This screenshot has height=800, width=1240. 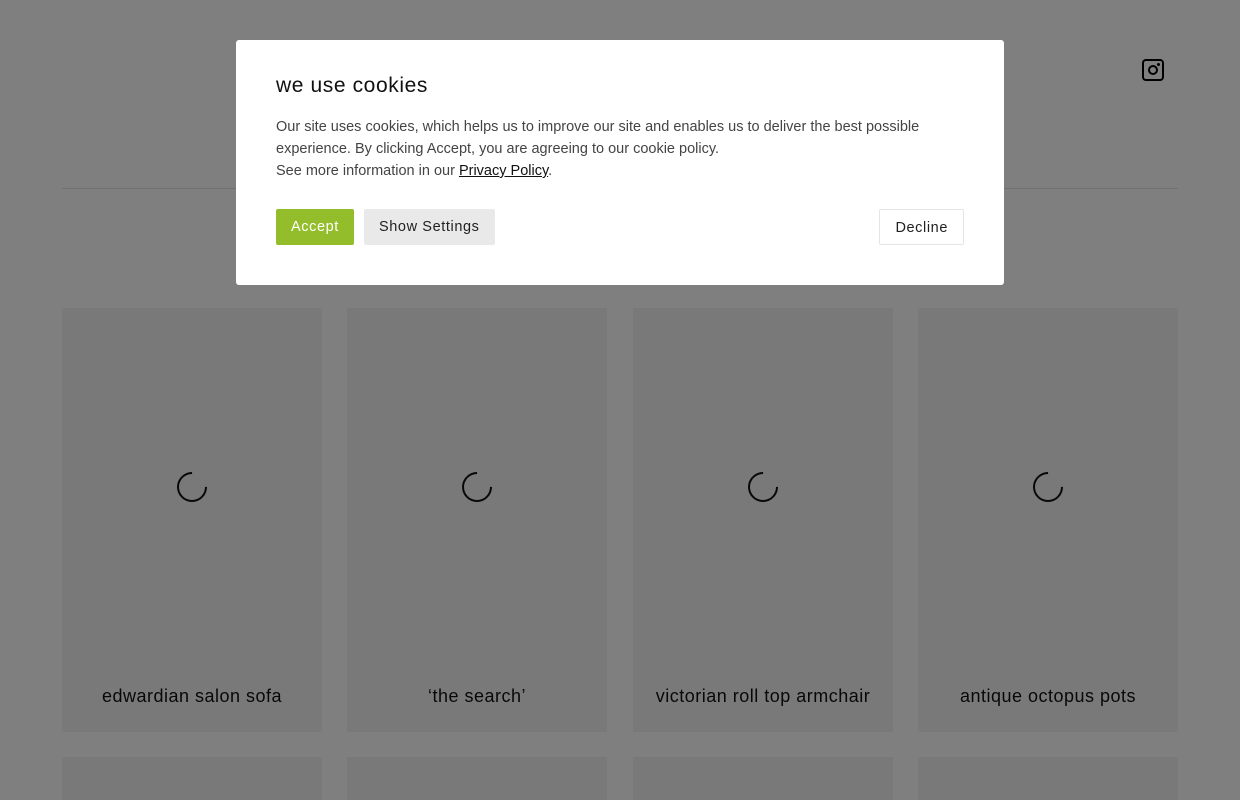 What do you see at coordinates (315, 227) in the screenshot?
I see `accept-button: Accept` at bounding box center [315, 227].